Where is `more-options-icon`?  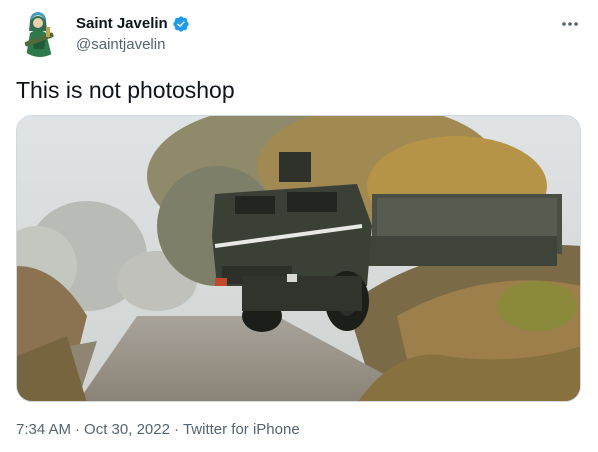 more-options-icon is located at coordinates (570, 24).